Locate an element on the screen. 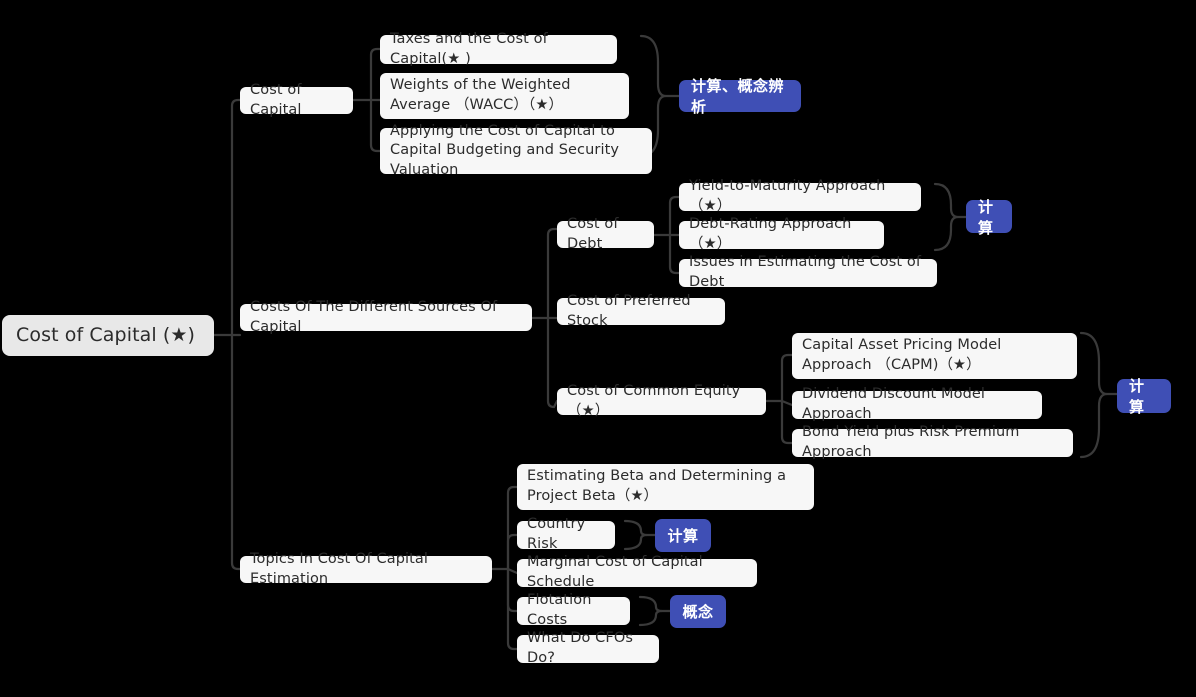  branch-node-topics-in-cost-estimation: Topics In Cost Of Capital Estimation is located at coordinates (366, 569).